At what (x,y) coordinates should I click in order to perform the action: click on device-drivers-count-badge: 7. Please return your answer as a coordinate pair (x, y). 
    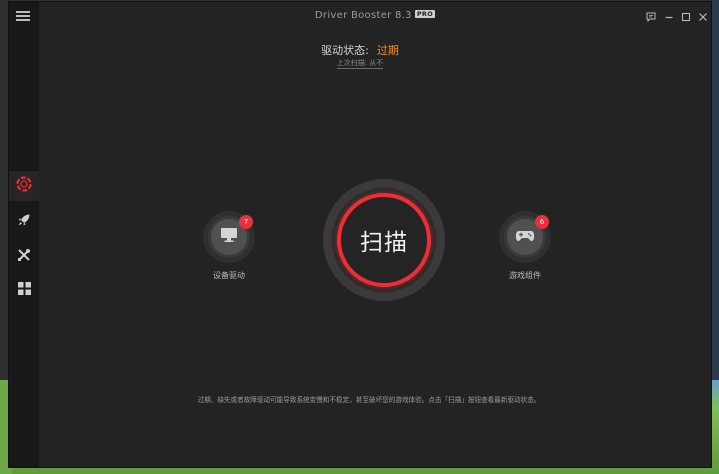
    Looking at the image, I should click on (246, 222).